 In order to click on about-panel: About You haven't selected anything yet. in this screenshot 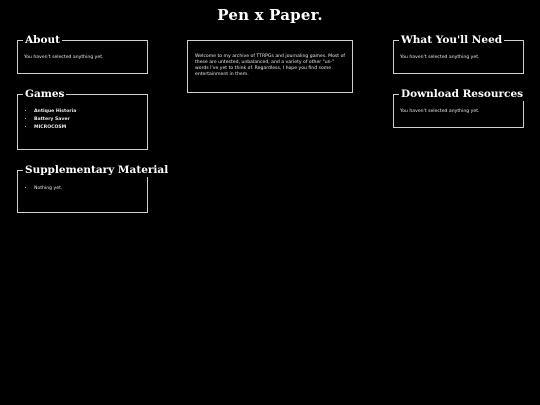, I will do `click(82, 54)`.